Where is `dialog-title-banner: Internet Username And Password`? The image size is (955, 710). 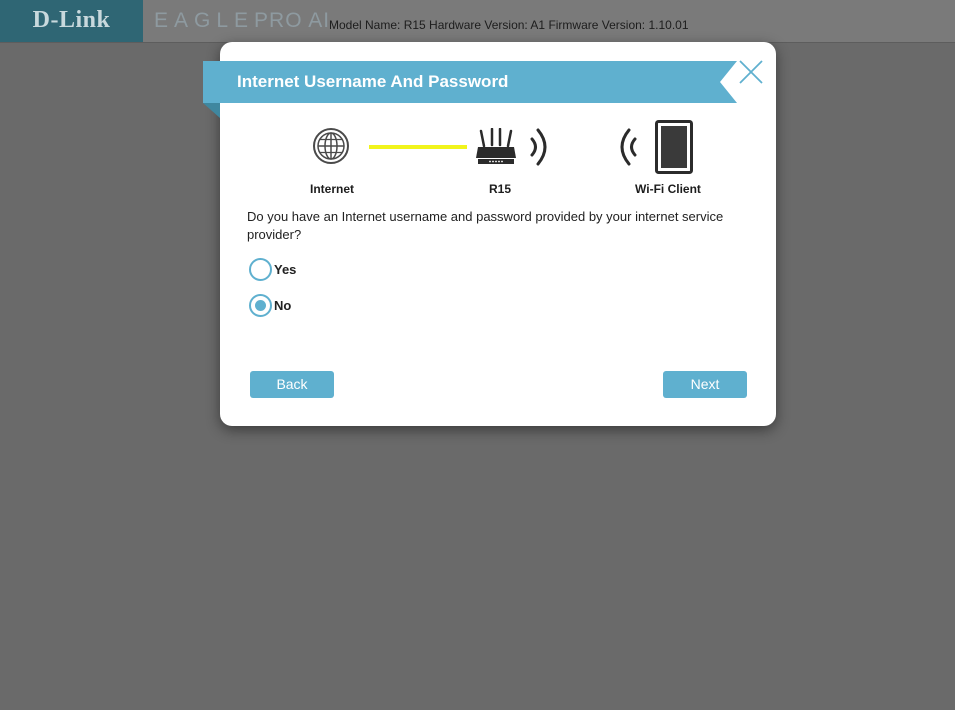
dialog-title-banner: Internet Username And Password is located at coordinates (470, 89).